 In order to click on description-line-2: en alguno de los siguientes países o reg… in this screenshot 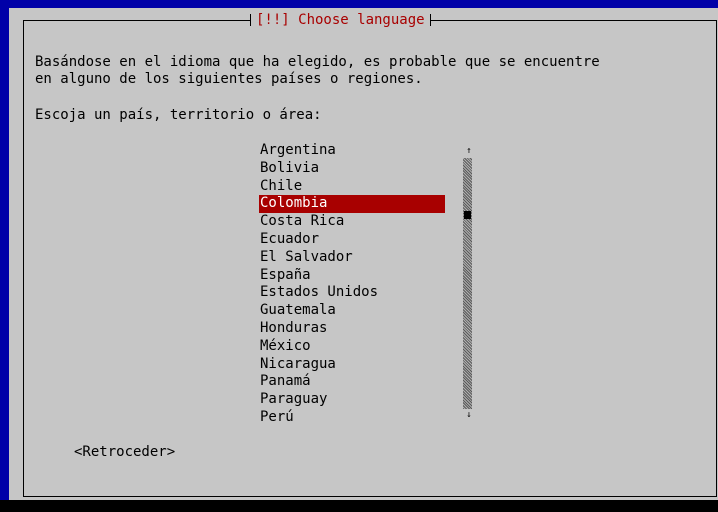, I will do `click(229, 79)`.